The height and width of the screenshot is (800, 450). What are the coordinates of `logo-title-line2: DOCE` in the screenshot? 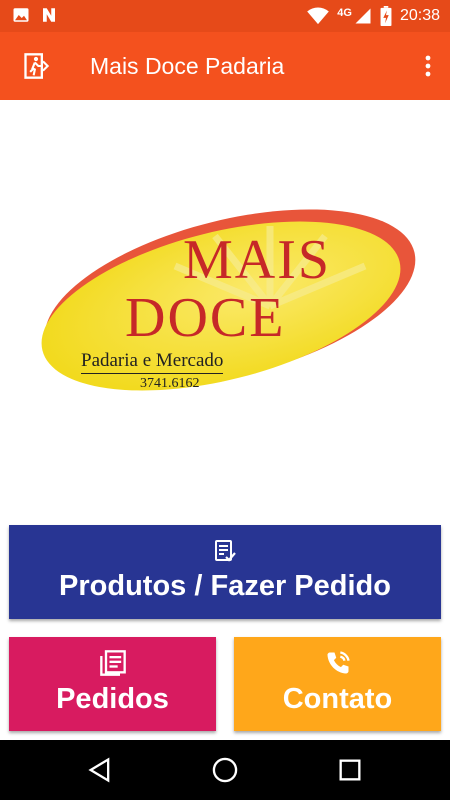 It's located at (205, 318).